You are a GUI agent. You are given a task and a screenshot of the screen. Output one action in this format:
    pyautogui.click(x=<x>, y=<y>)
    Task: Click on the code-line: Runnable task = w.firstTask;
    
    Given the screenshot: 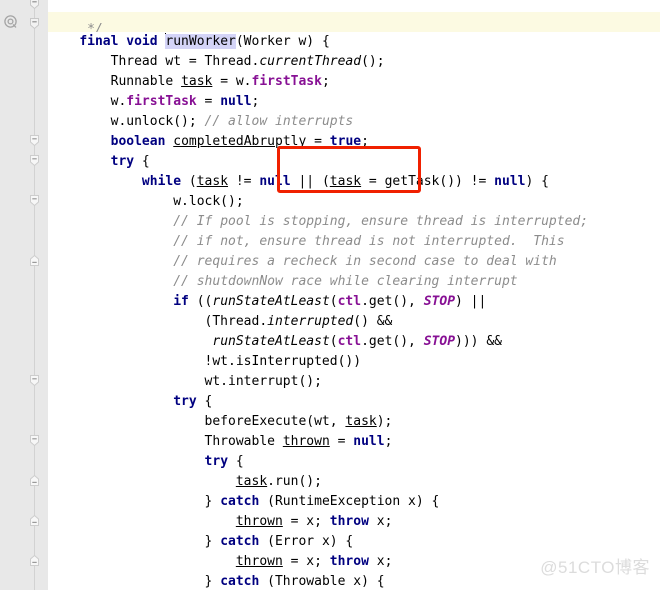 What is the action you would take?
    pyautogui.click(x=318, y=82)
    